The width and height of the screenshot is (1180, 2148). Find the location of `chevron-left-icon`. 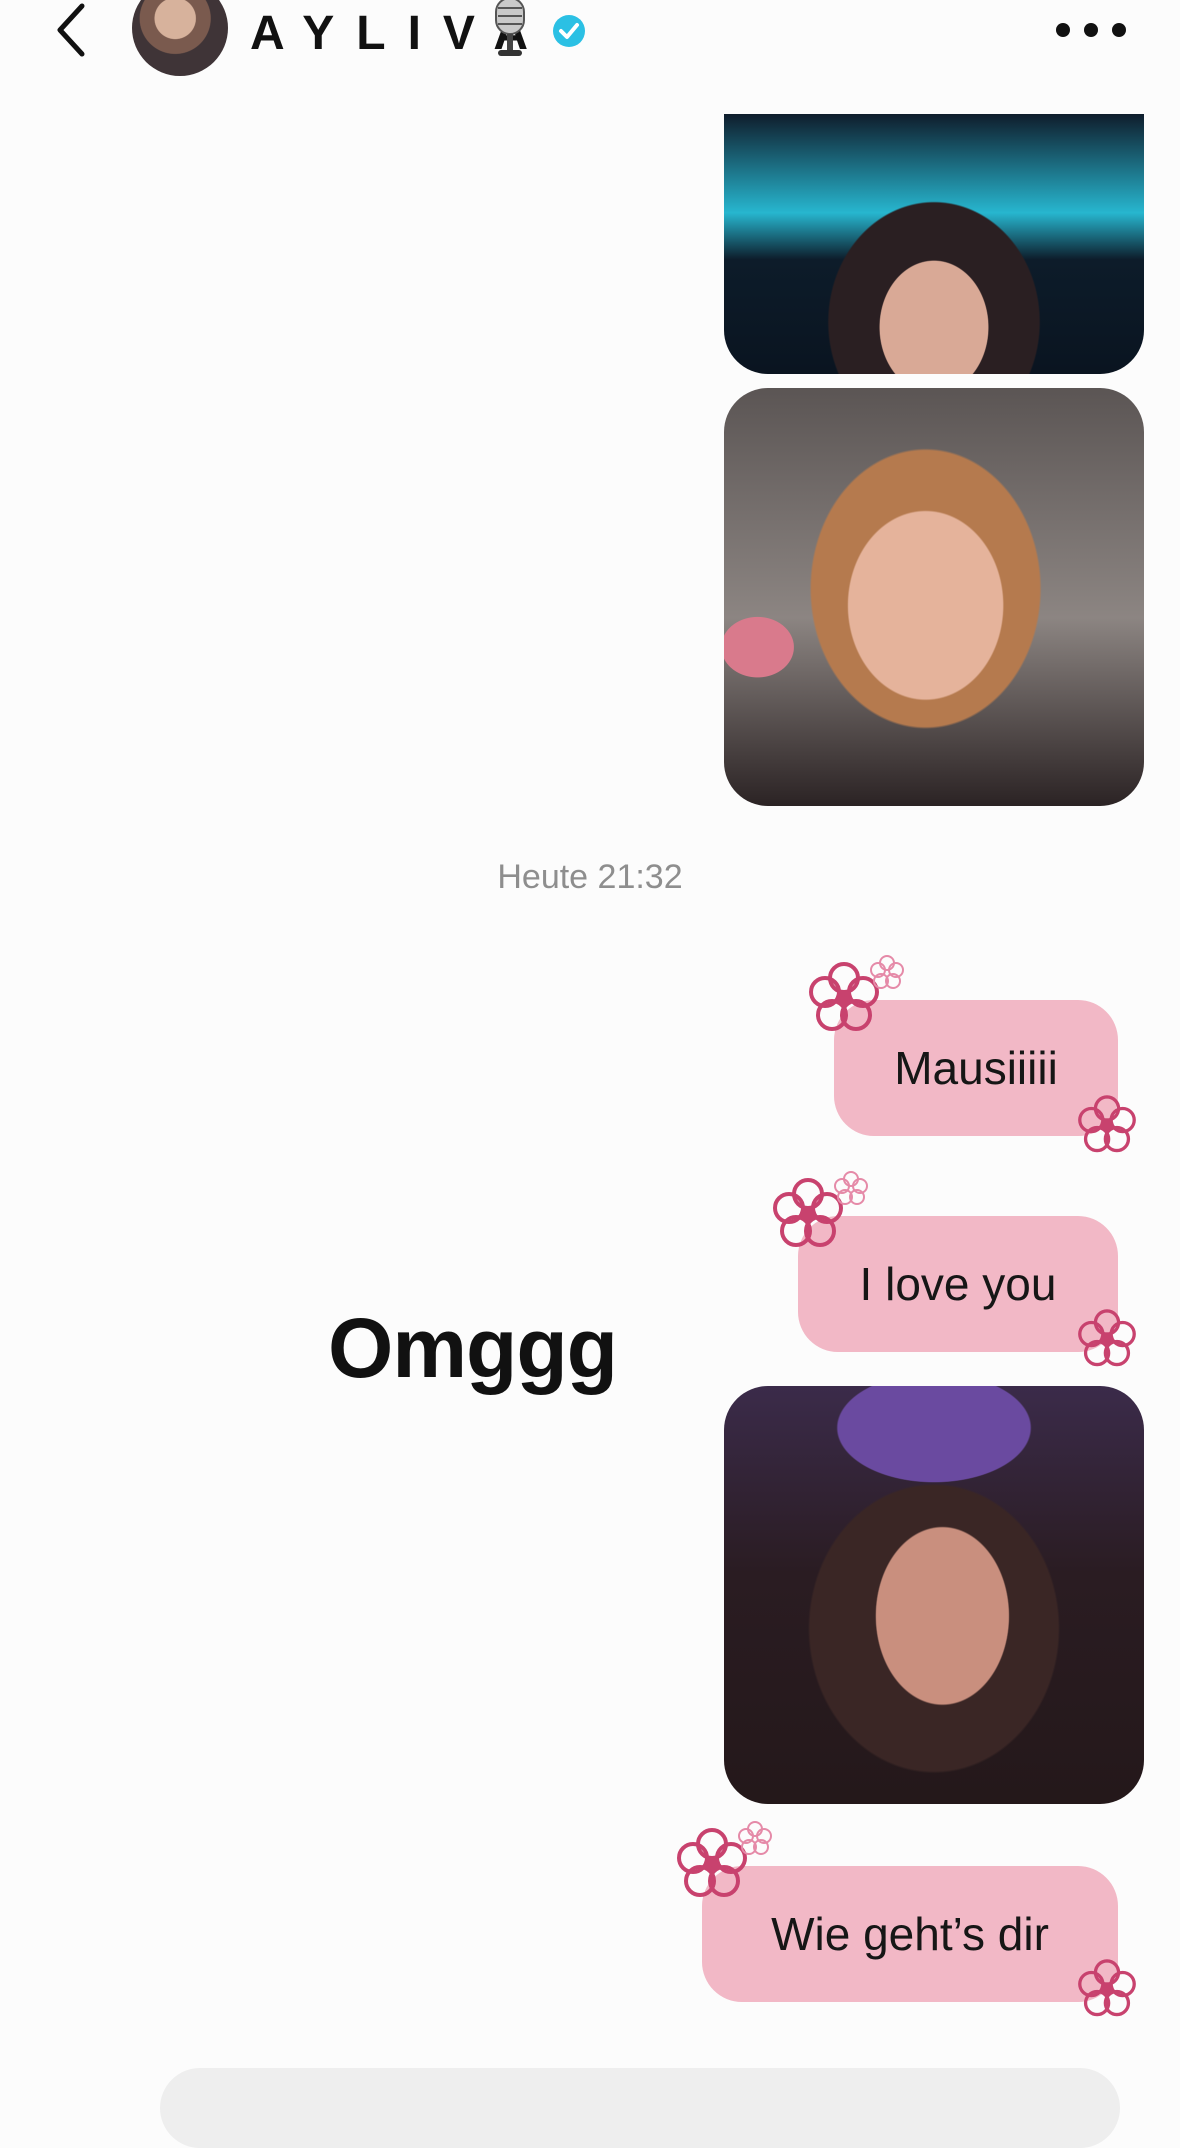

chevron-left-icon is located at coordinates (71, 30).